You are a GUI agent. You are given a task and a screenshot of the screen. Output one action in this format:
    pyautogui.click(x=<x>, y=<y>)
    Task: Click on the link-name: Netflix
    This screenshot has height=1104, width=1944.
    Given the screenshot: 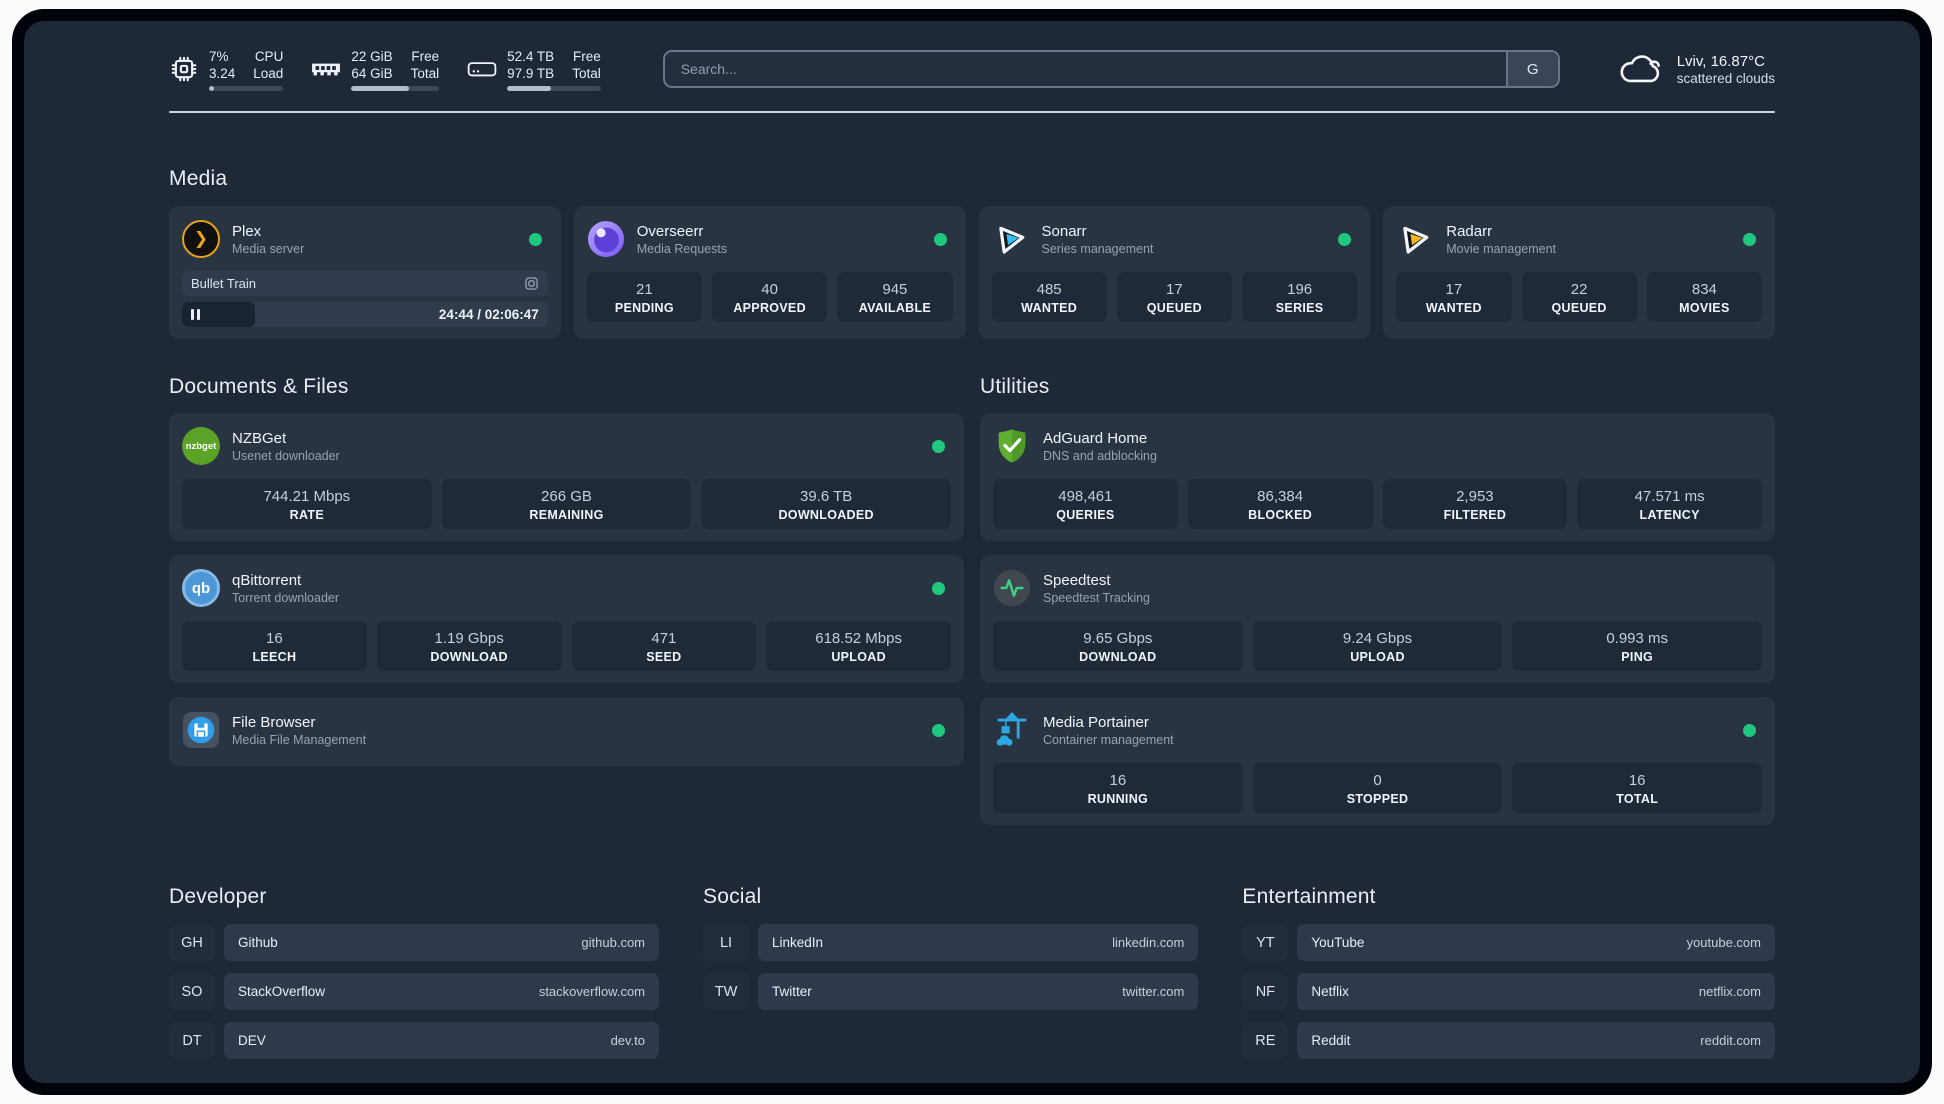 What is the action you would take?
    pyautogui.click(x=1330, y=991)
    